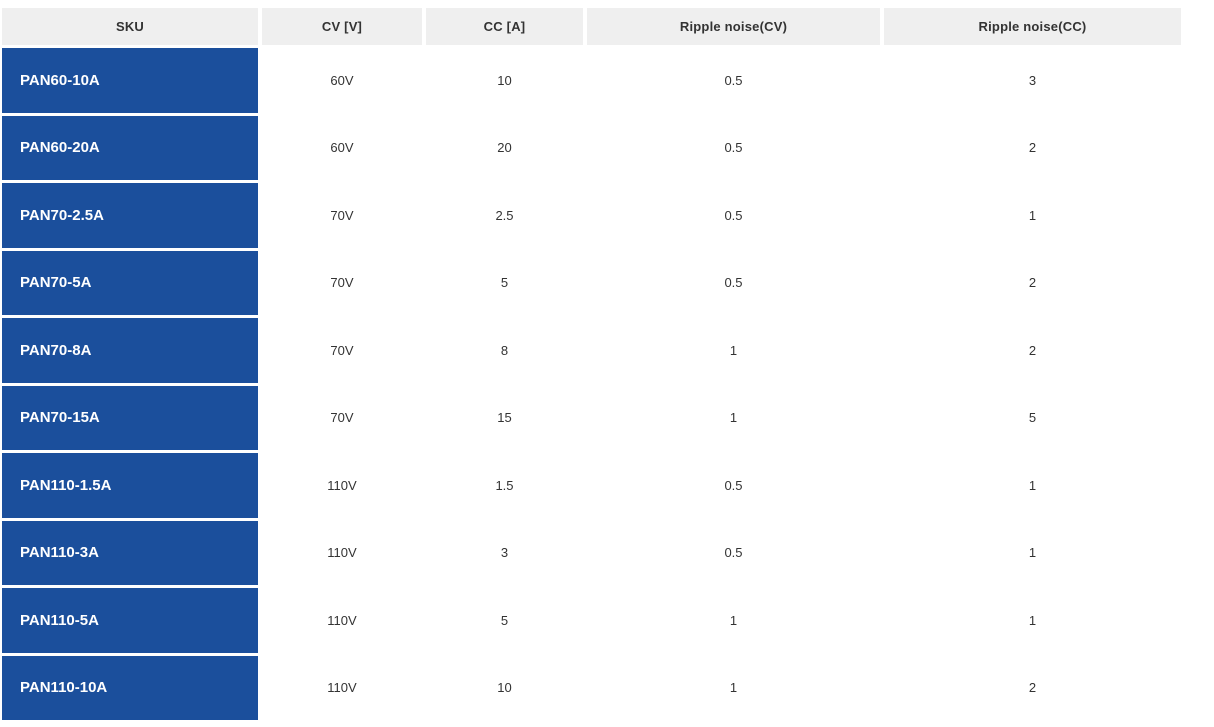 This screenshot has height=727, width=1214. Describe the element at coordinates (1032, 26) in the screenshot. I see `column-header-ripple-cc: Ripple noise(CC)` at that location.